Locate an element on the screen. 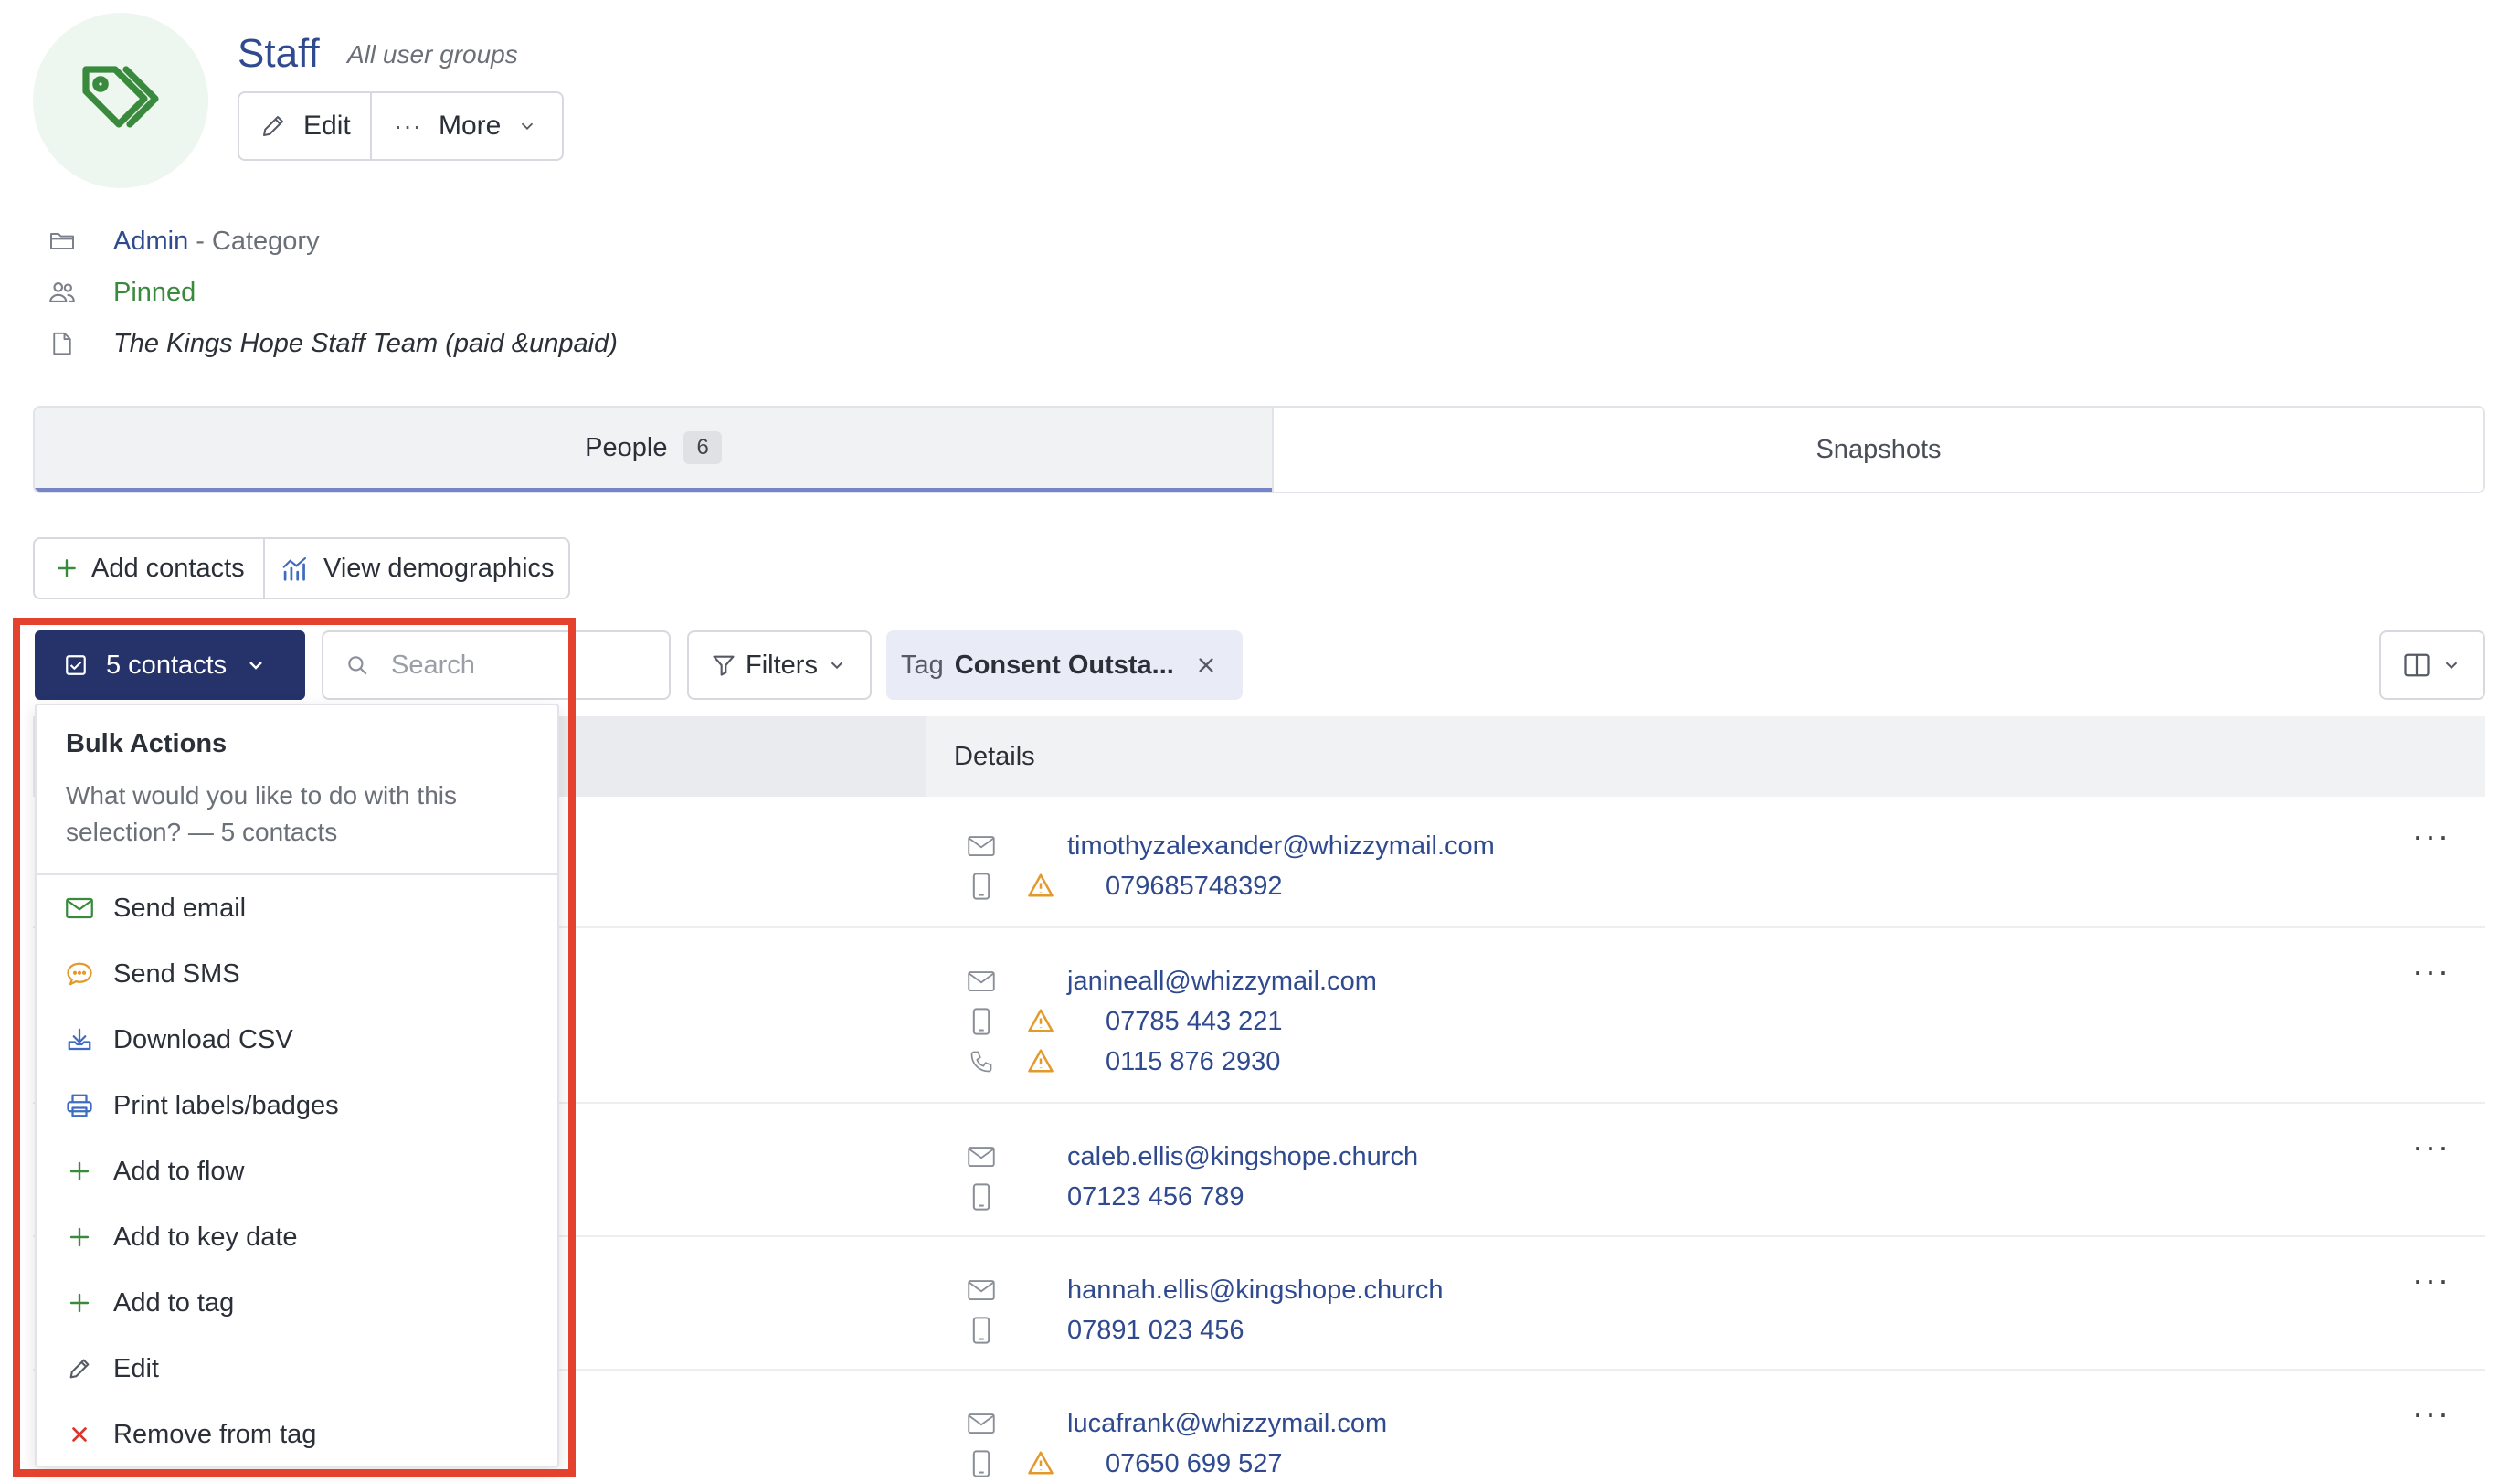 The image size is (2520, 1482). tab-snapshots-label: Snapshots is located at coordinates (1879, 449).